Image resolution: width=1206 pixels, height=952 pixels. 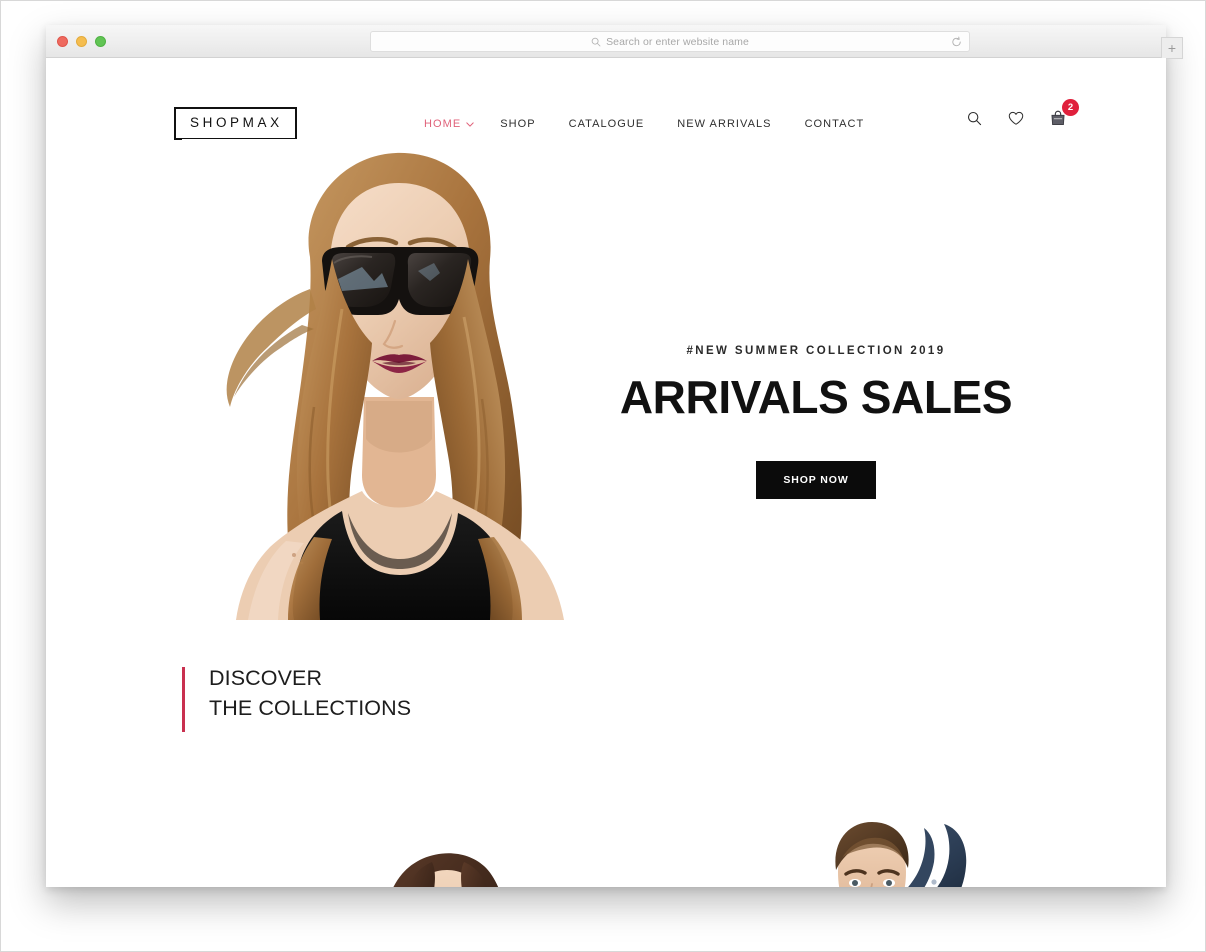 I want to click on shop-now-button: SHOP NOW, so click(x=816, y=479).